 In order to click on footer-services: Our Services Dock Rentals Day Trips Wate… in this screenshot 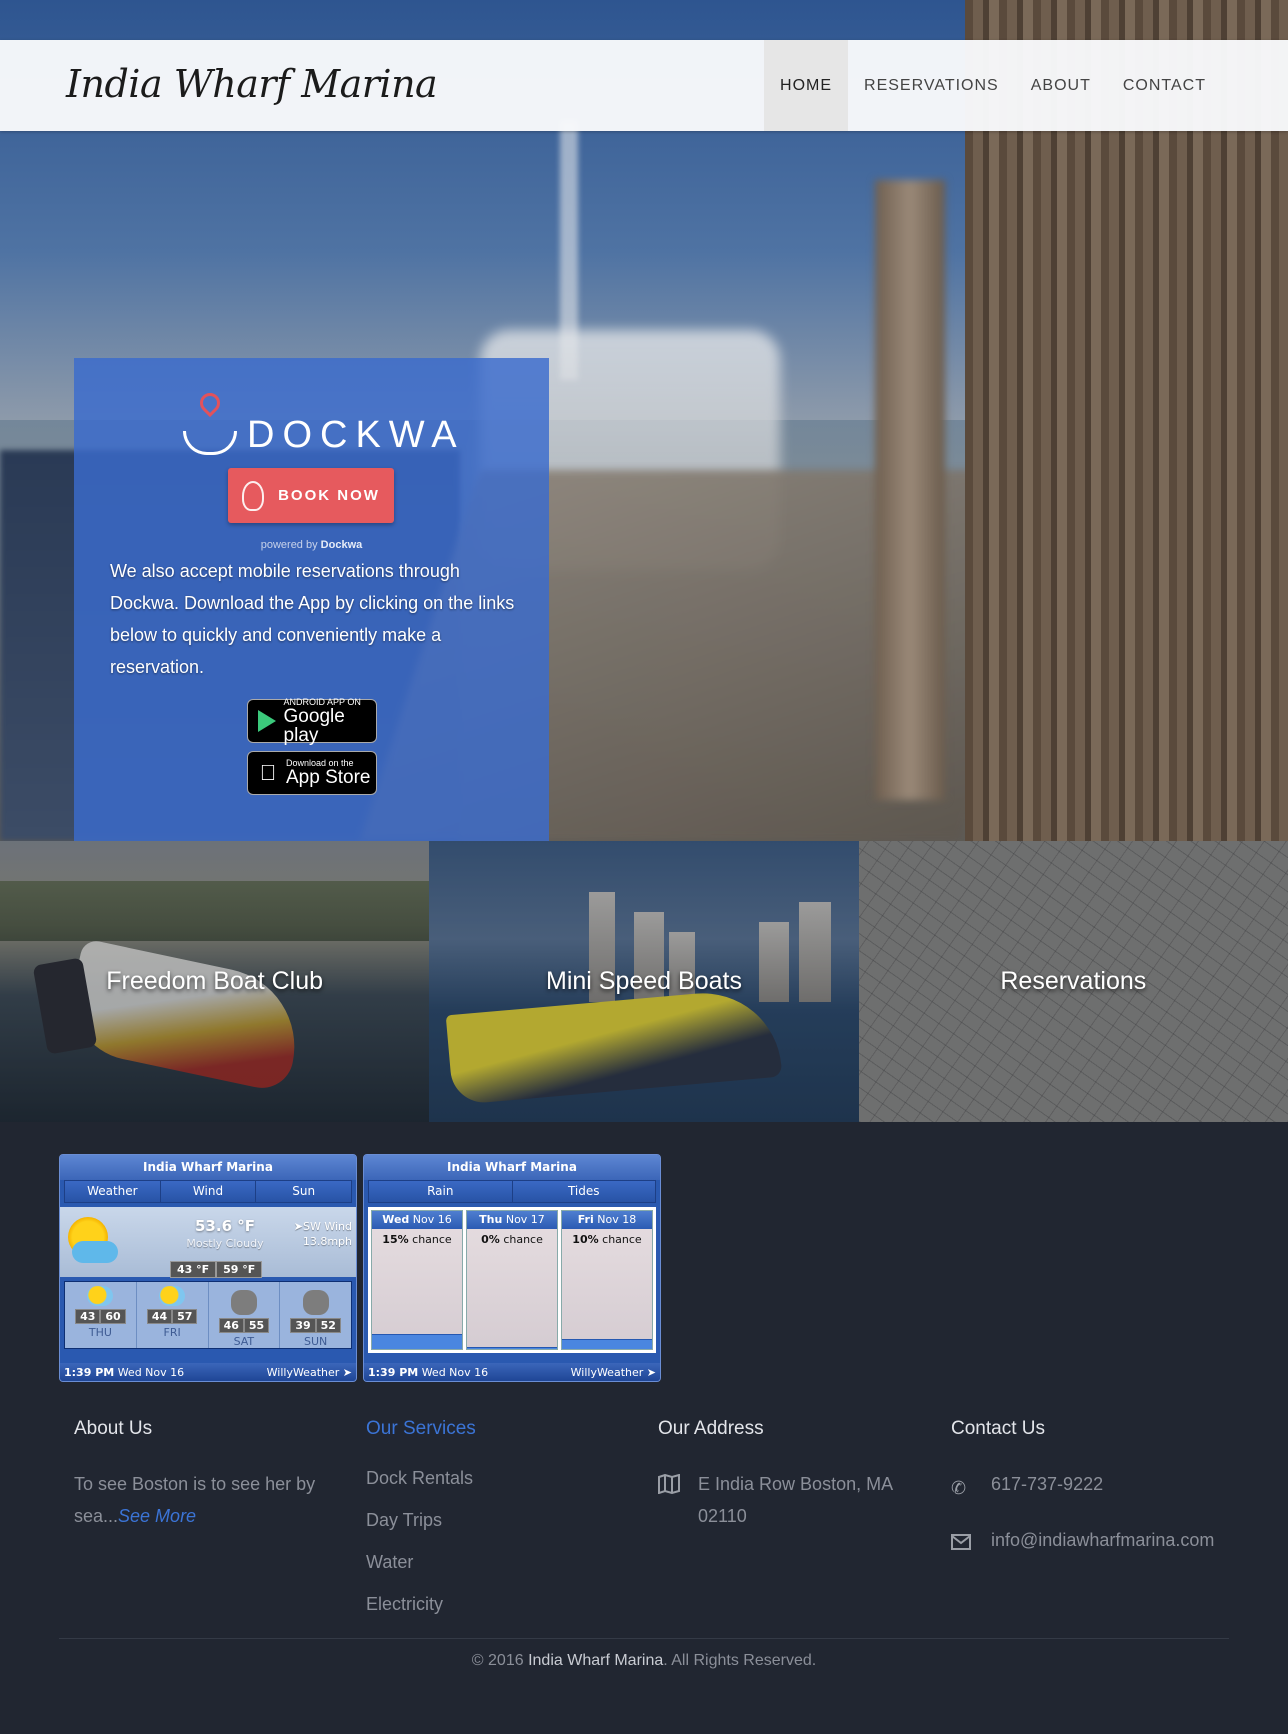, I will do `click(501, 1527)`.